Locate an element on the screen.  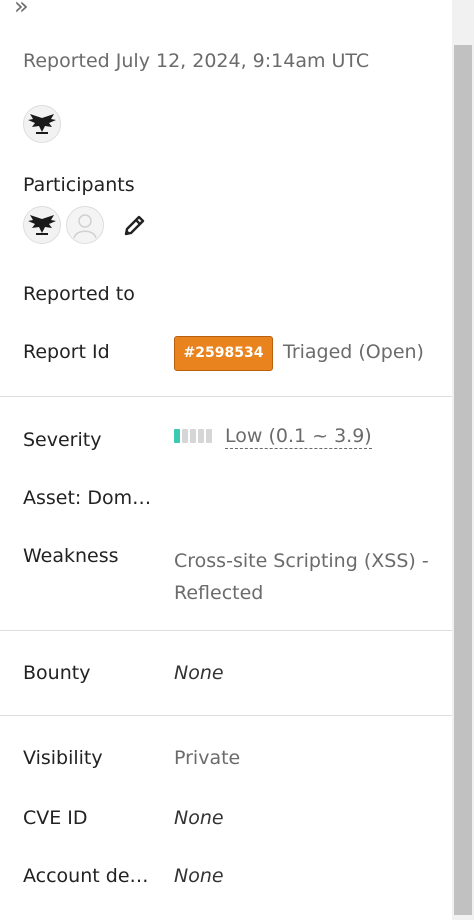
bounty-value: None is located at coordinates (199, 673).